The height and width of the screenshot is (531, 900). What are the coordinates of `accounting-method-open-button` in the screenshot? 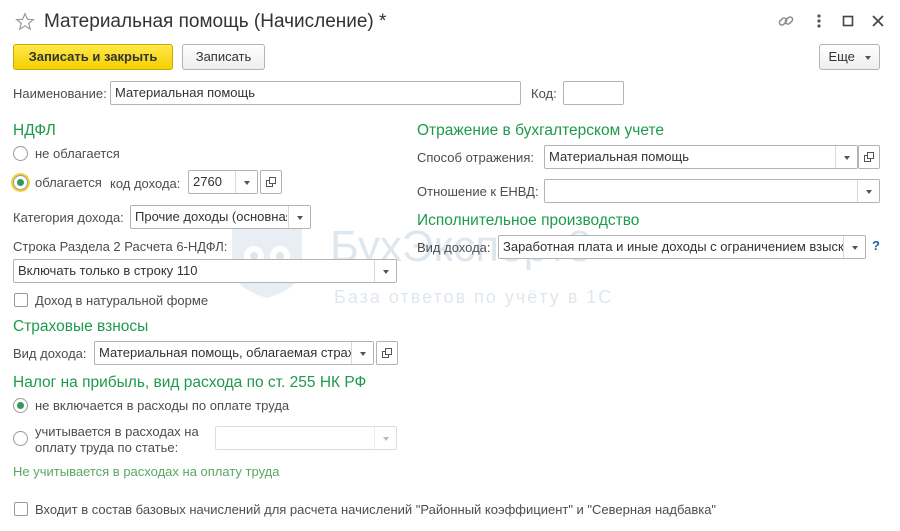 It's located at (869, 157).